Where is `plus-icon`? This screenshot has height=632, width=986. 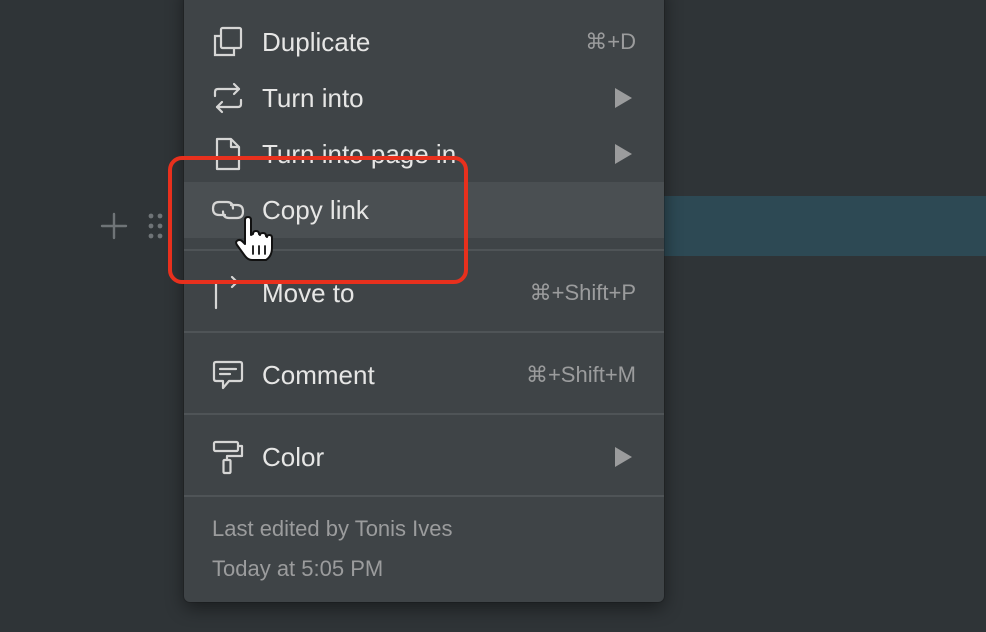
plus-icon is located at coordinates (114, 226).